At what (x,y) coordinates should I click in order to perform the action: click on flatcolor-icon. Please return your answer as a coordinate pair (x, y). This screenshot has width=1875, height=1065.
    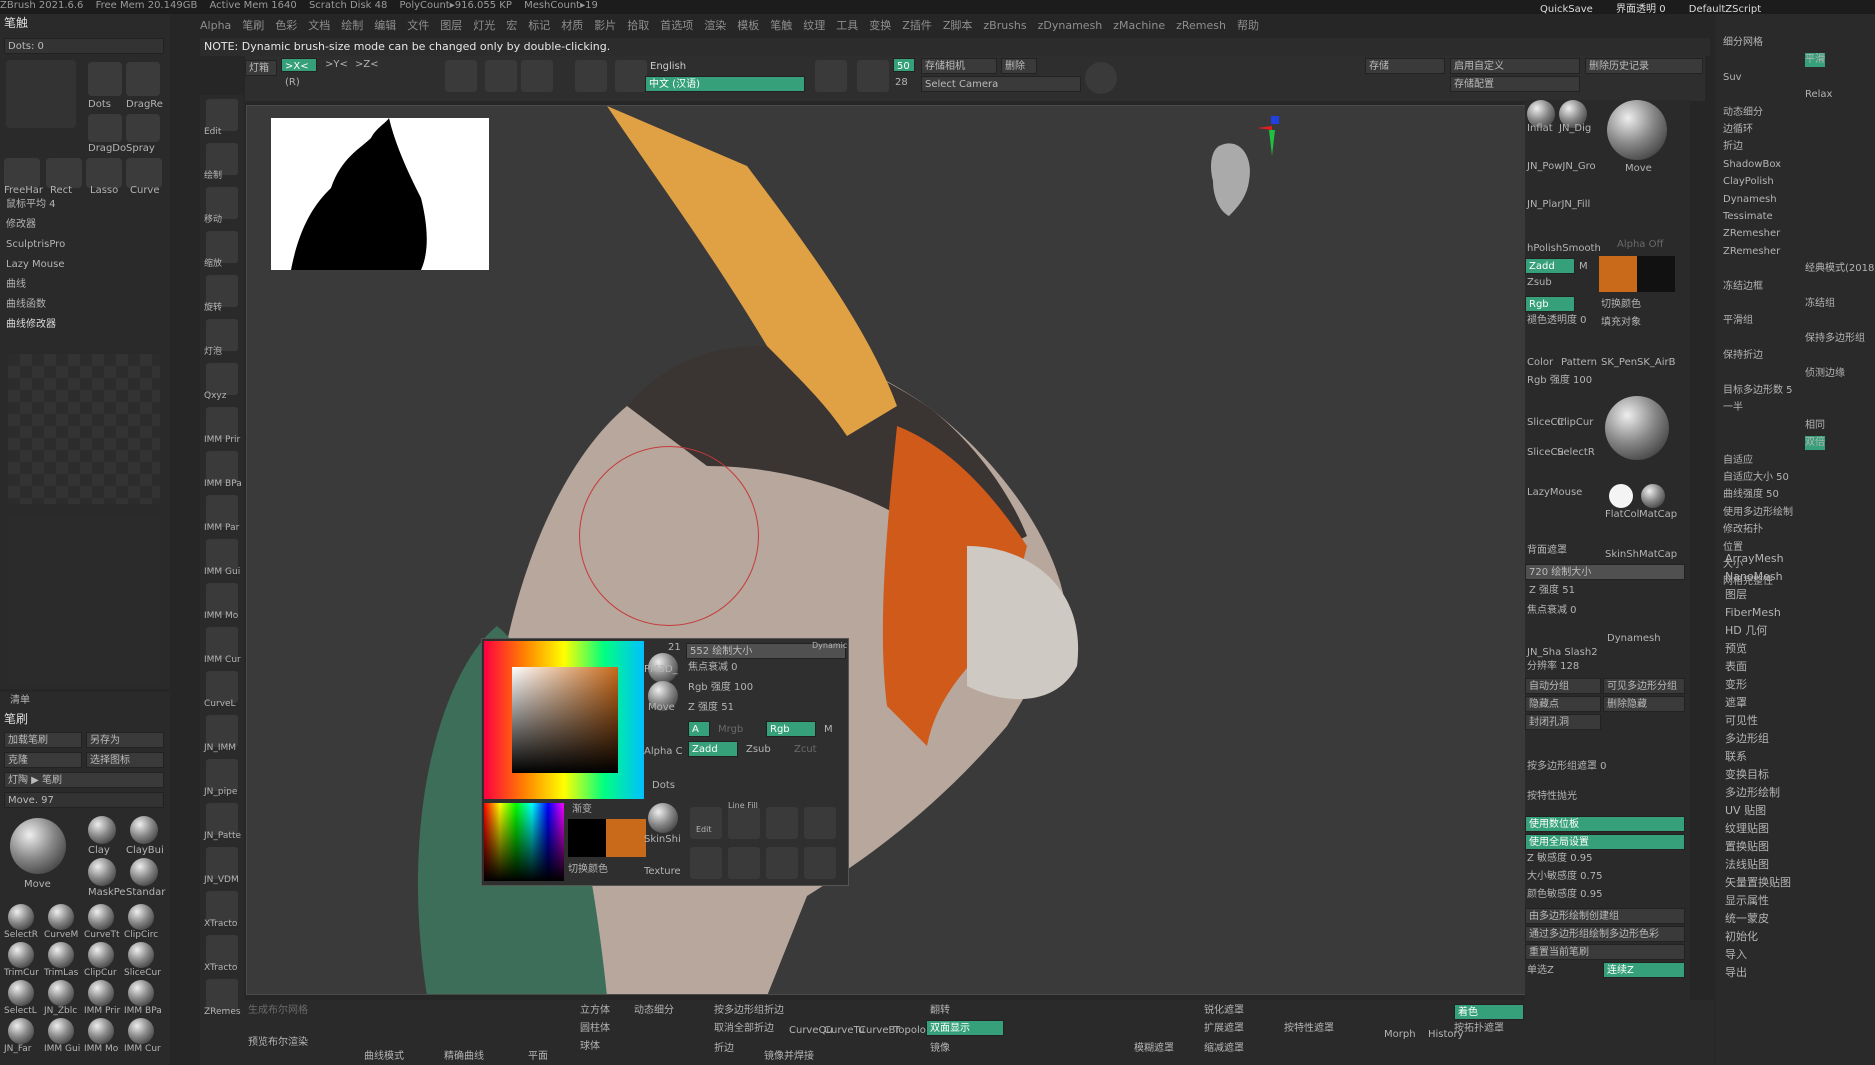
    Looking at the image, I should click on (1621, 496).